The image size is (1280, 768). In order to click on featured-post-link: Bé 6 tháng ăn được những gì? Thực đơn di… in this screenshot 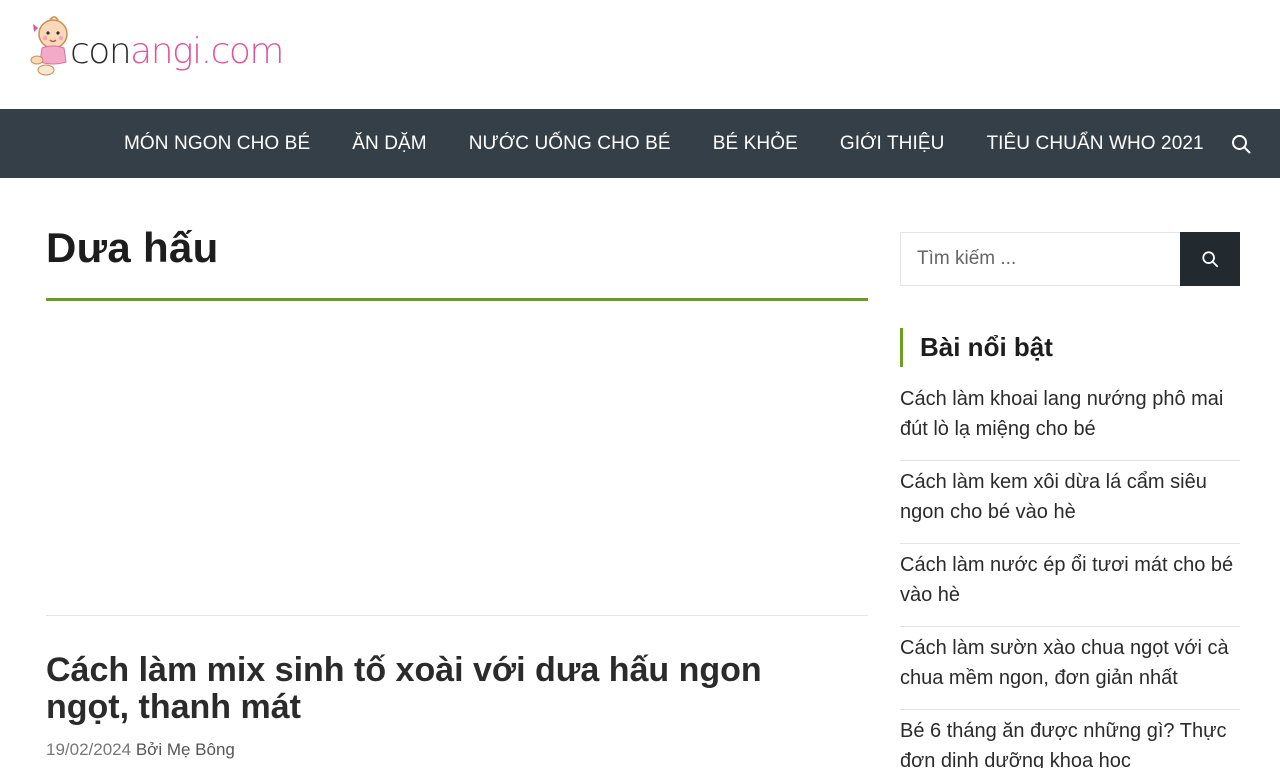, I will do `click(1070, 742)`.